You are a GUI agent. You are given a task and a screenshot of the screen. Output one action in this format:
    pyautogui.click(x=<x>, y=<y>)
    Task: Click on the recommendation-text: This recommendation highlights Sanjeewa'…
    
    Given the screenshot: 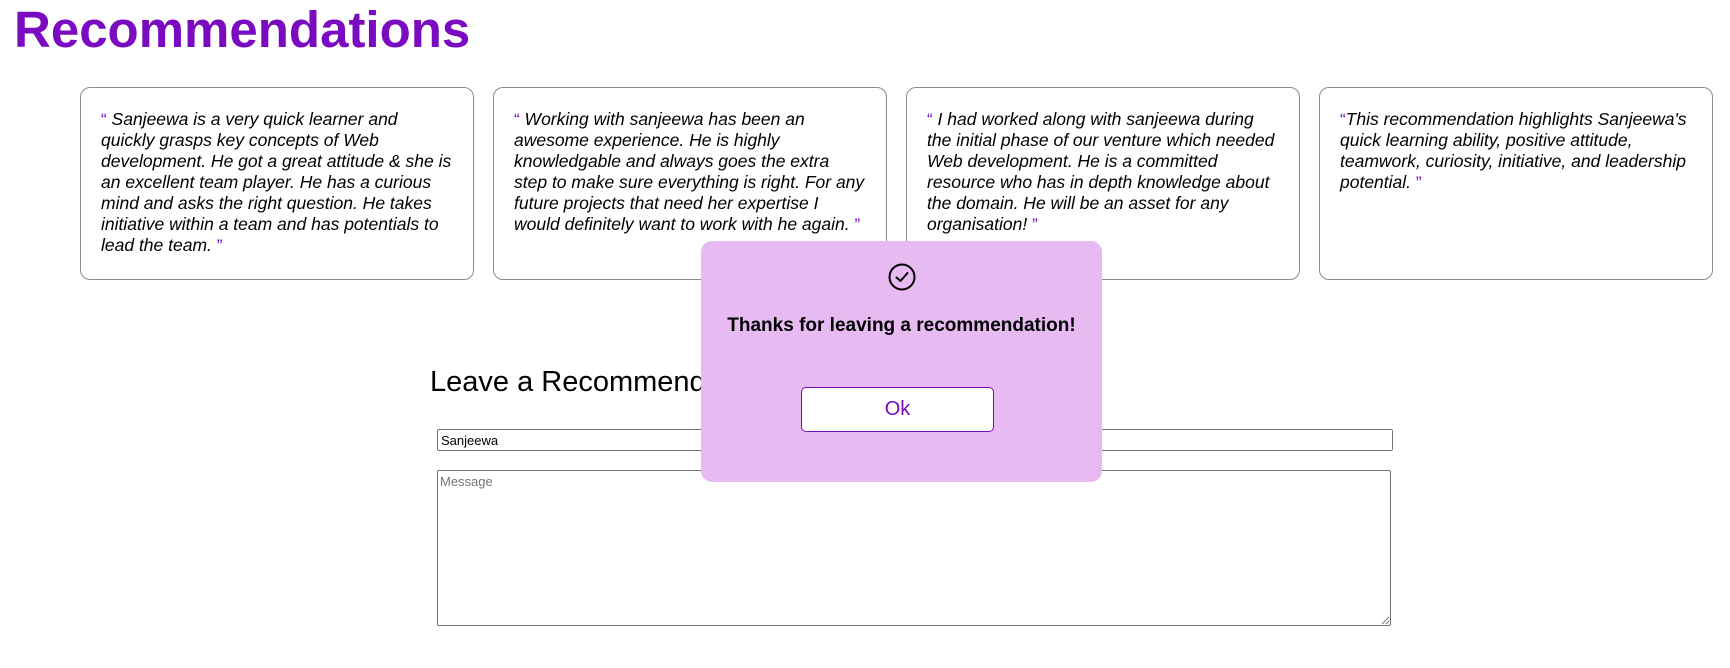 What is the action you would take?
    pyautogui.click(x=1513, y=150)
    